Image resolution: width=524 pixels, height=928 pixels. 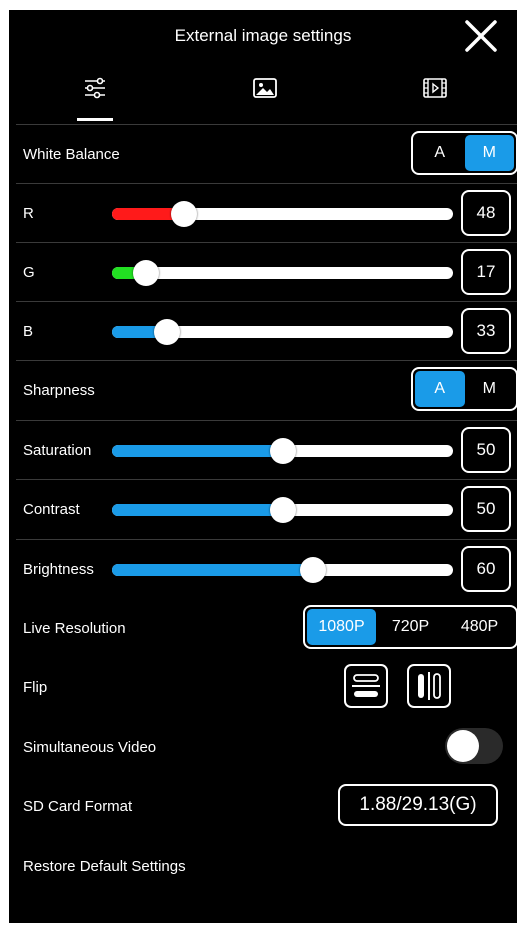 I want to click on flip-horizontal-icon, so click(x=429, y=686).